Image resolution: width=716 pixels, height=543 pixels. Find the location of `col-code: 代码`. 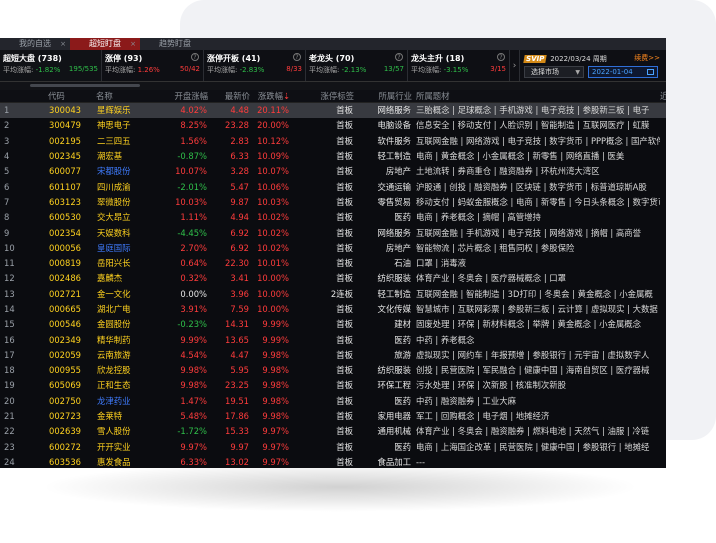

col-code: 代码 is located at coordinates (72, 96).